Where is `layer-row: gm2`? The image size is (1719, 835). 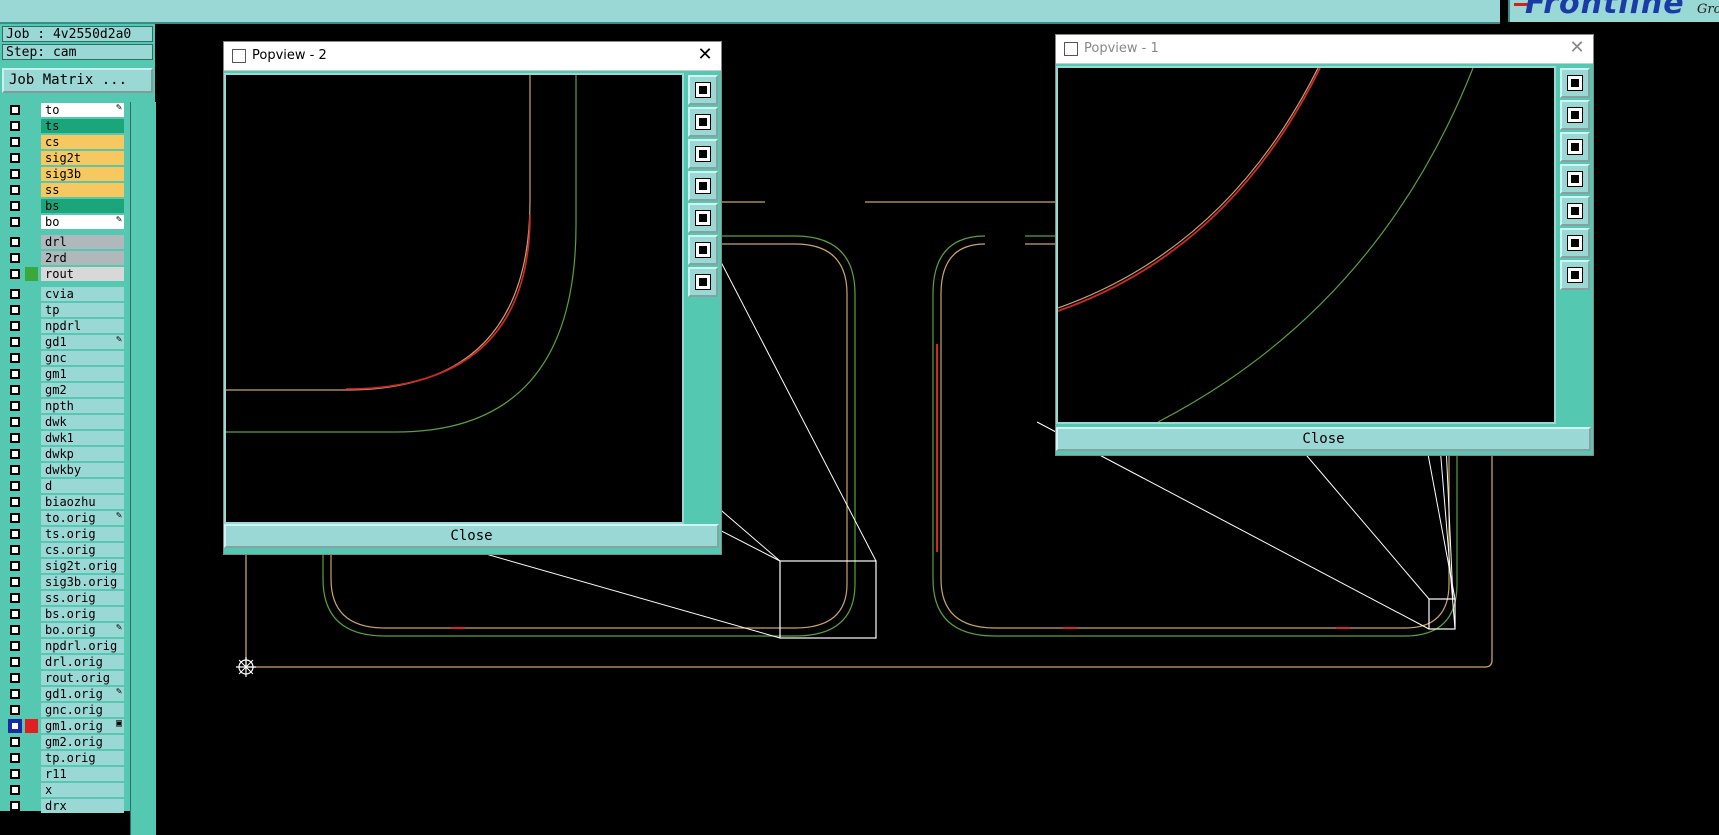
layer-row: gm2 is located at coordinates (64, 390).